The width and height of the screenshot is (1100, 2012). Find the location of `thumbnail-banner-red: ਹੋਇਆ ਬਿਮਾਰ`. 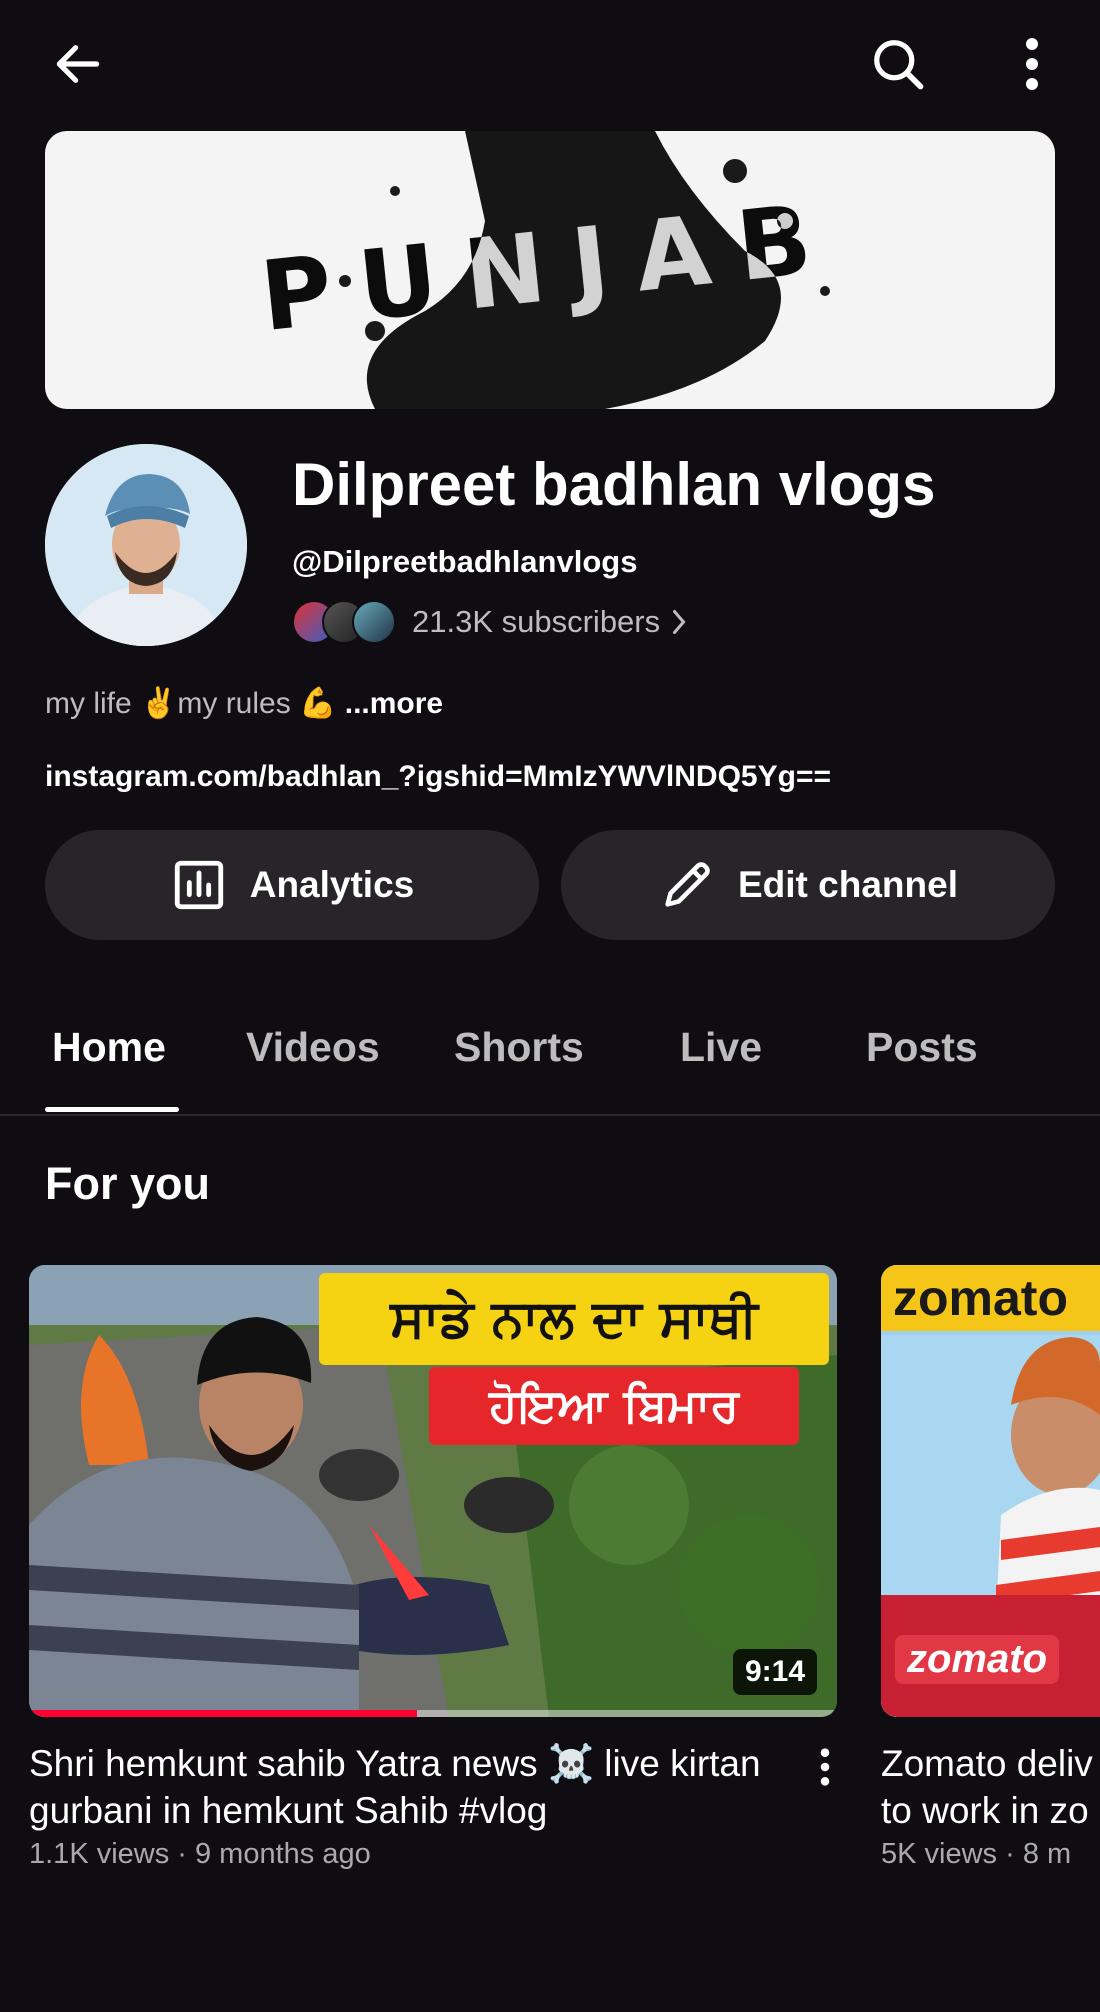

thumbnail-banner-red: ਹੋਇਆ ਬਿਮਾਰ is located at coordinates (614, 1406).